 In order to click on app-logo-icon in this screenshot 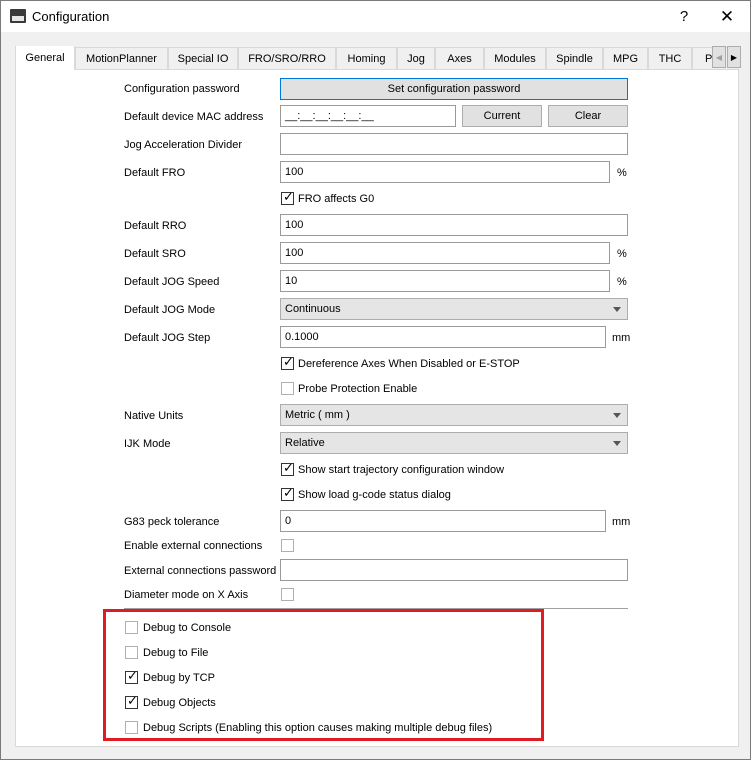, I will do `click(18, 16)`.